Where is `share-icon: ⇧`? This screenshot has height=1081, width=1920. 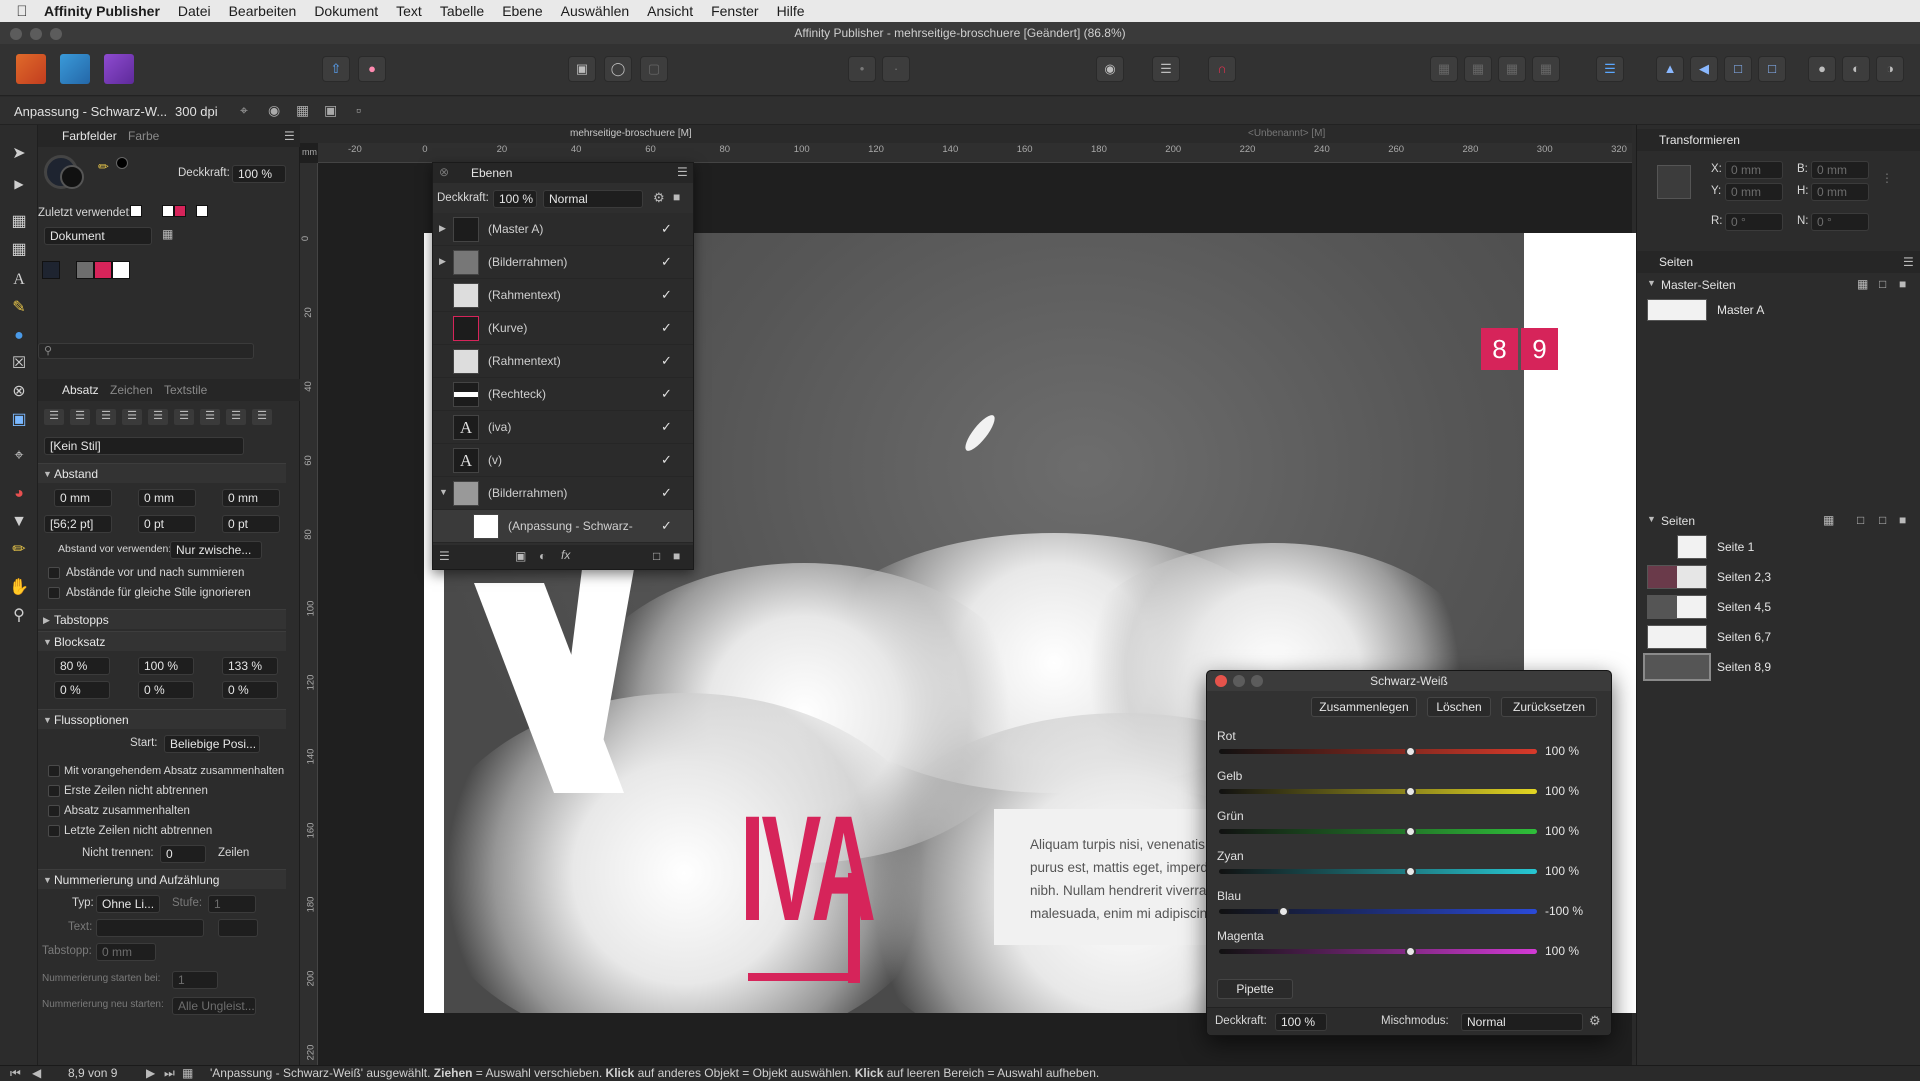
share-icon: ⇧ is located at coordinates (336, 69).